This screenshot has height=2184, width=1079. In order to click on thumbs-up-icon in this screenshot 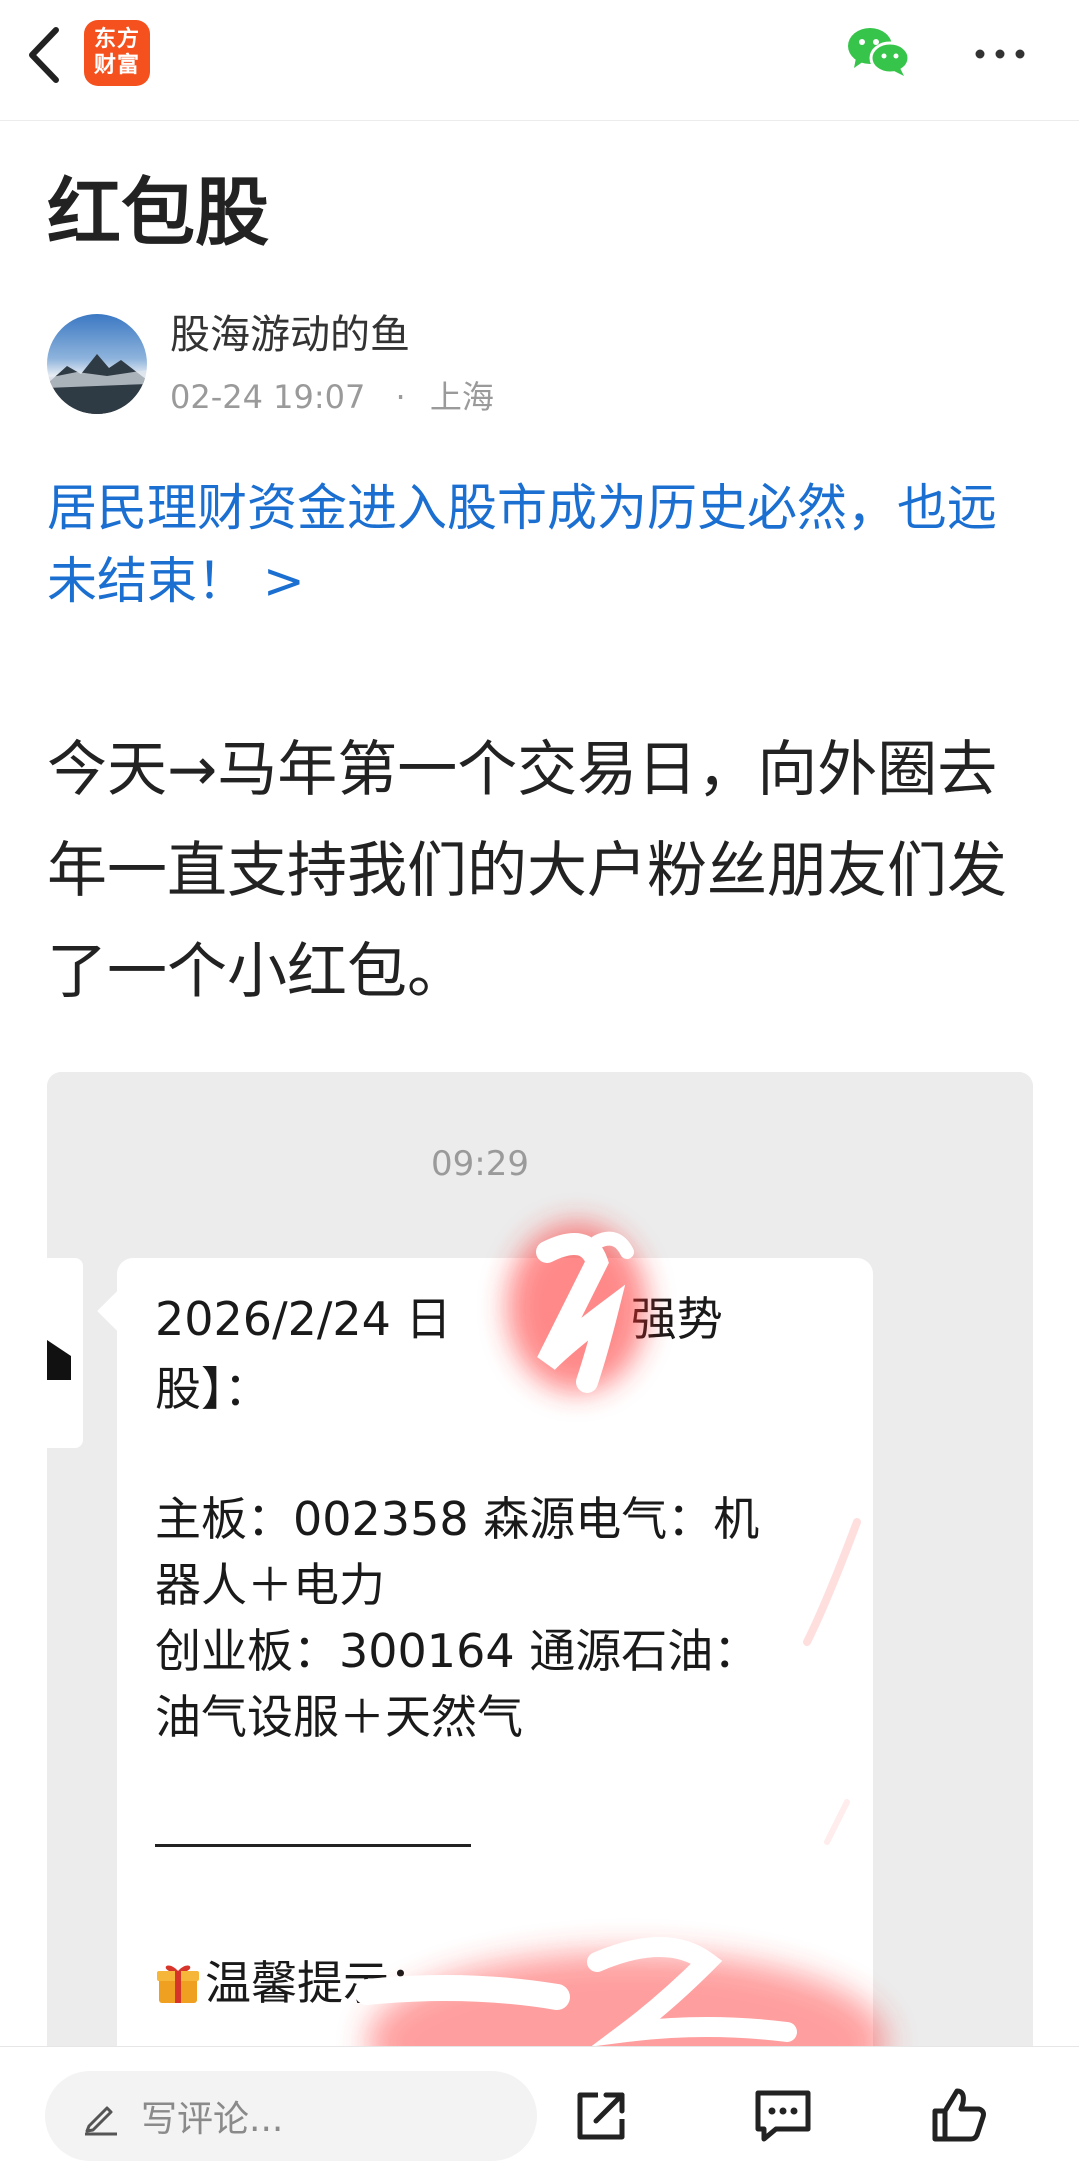, I will do `click(959, 2115)`.